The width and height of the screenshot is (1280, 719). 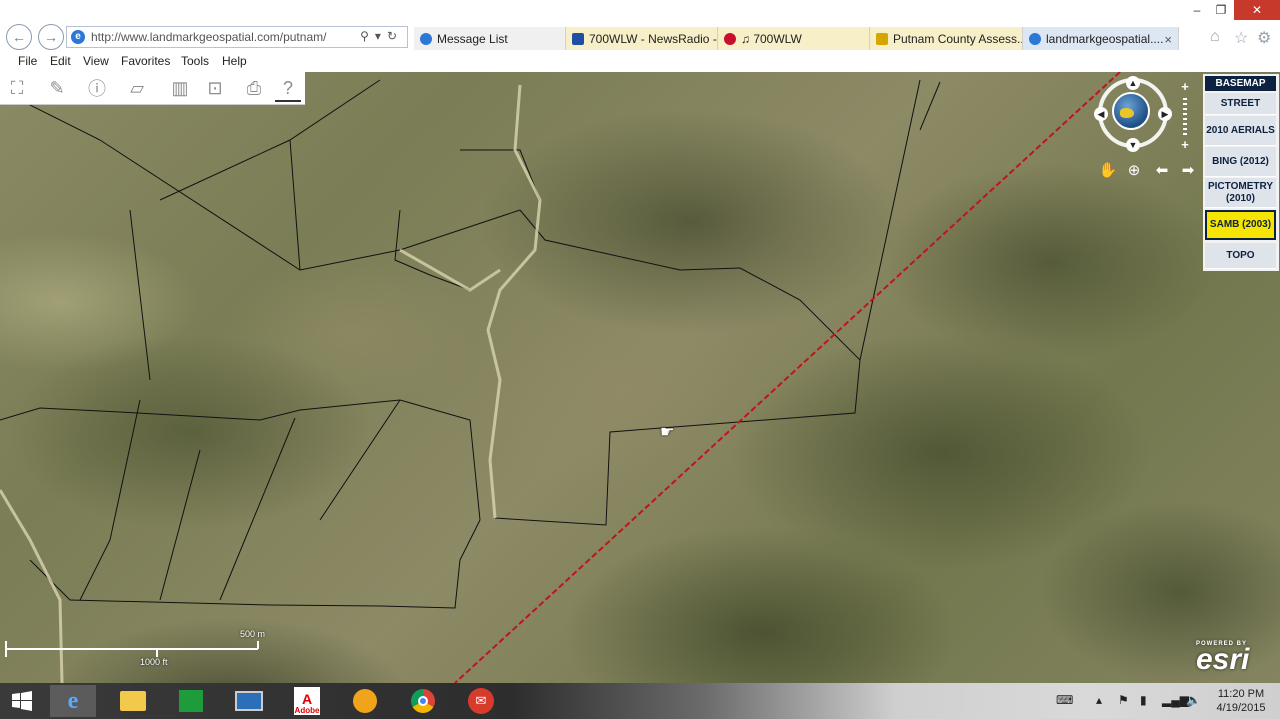 What do you see at coordinates (1165, 114) in the screenshot?
I see `pan-right-icon: ▶` at bounding box center [1165, 114].